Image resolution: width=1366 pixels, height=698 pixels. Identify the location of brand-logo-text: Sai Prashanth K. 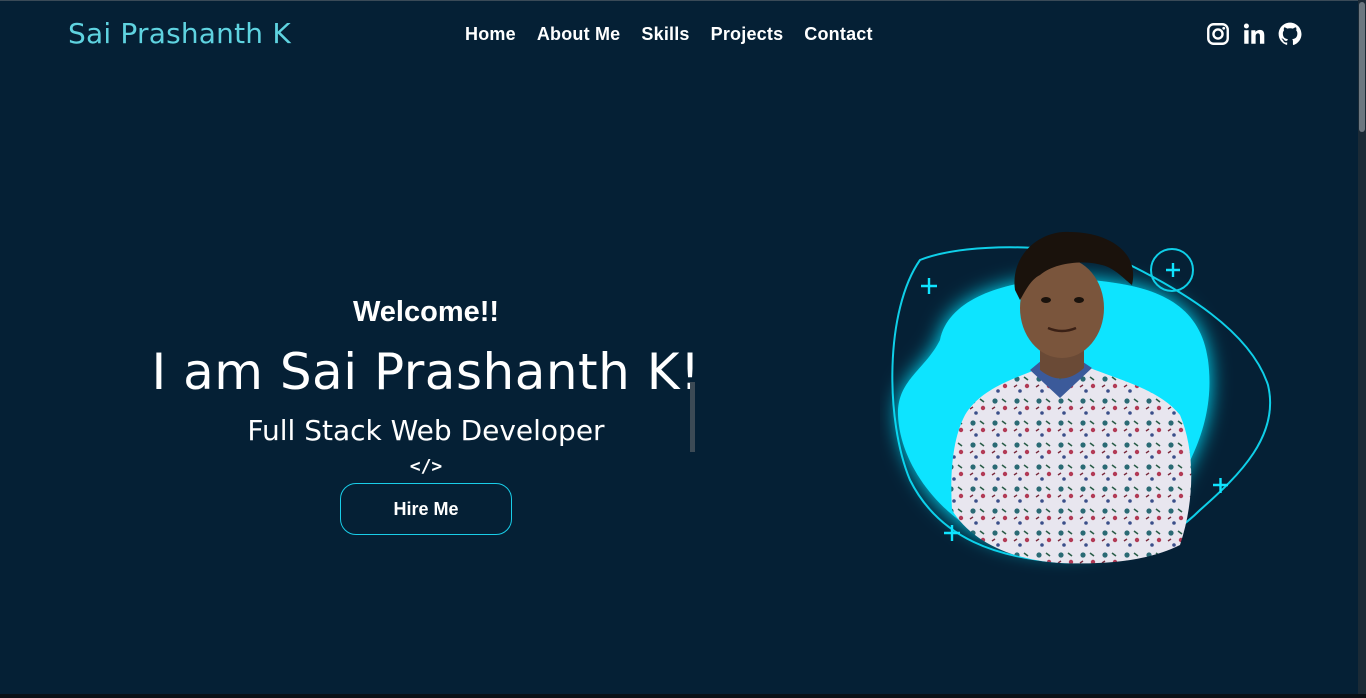
(179, 33).